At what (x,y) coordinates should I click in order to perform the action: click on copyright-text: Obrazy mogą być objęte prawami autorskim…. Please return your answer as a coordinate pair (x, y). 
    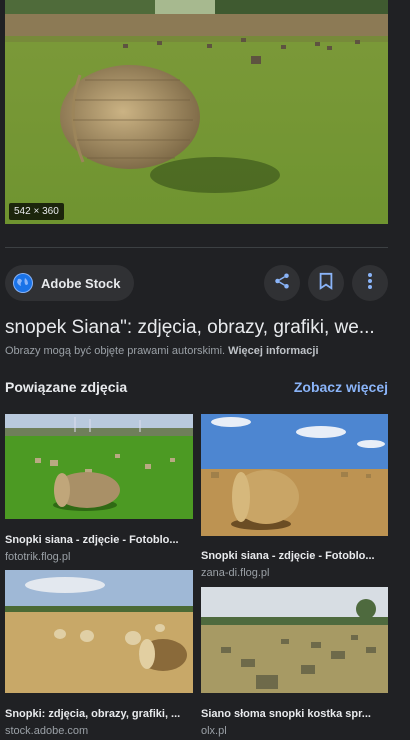
    Looking at the image, I should click on (117, 351).